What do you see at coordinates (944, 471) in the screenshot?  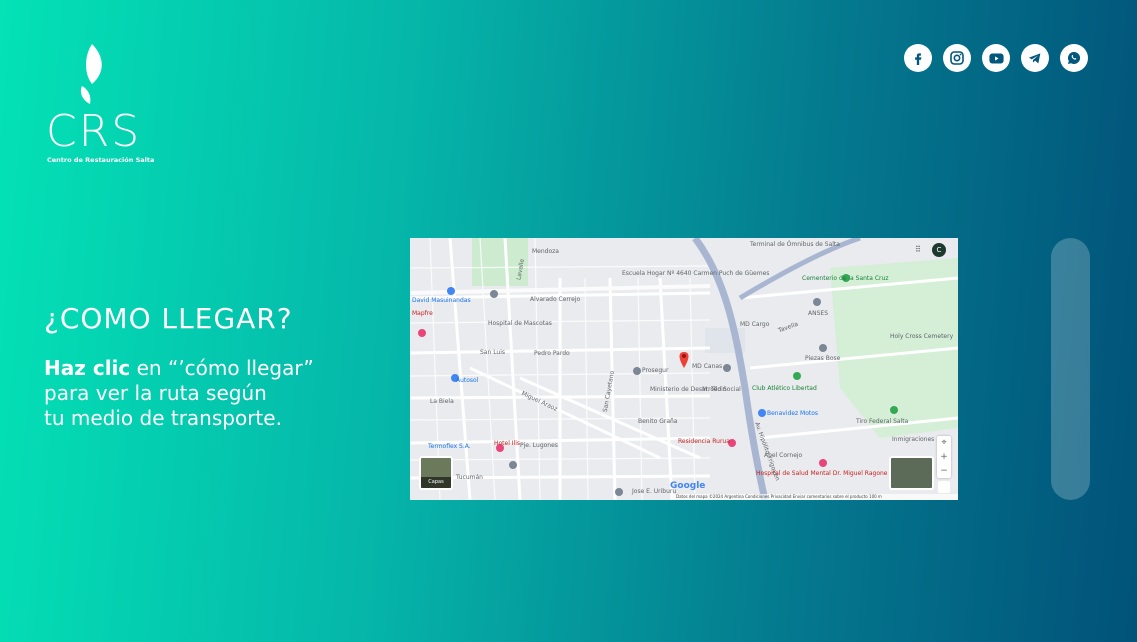 I see `zoom-out-button: −` at bounding box center [944, 471].